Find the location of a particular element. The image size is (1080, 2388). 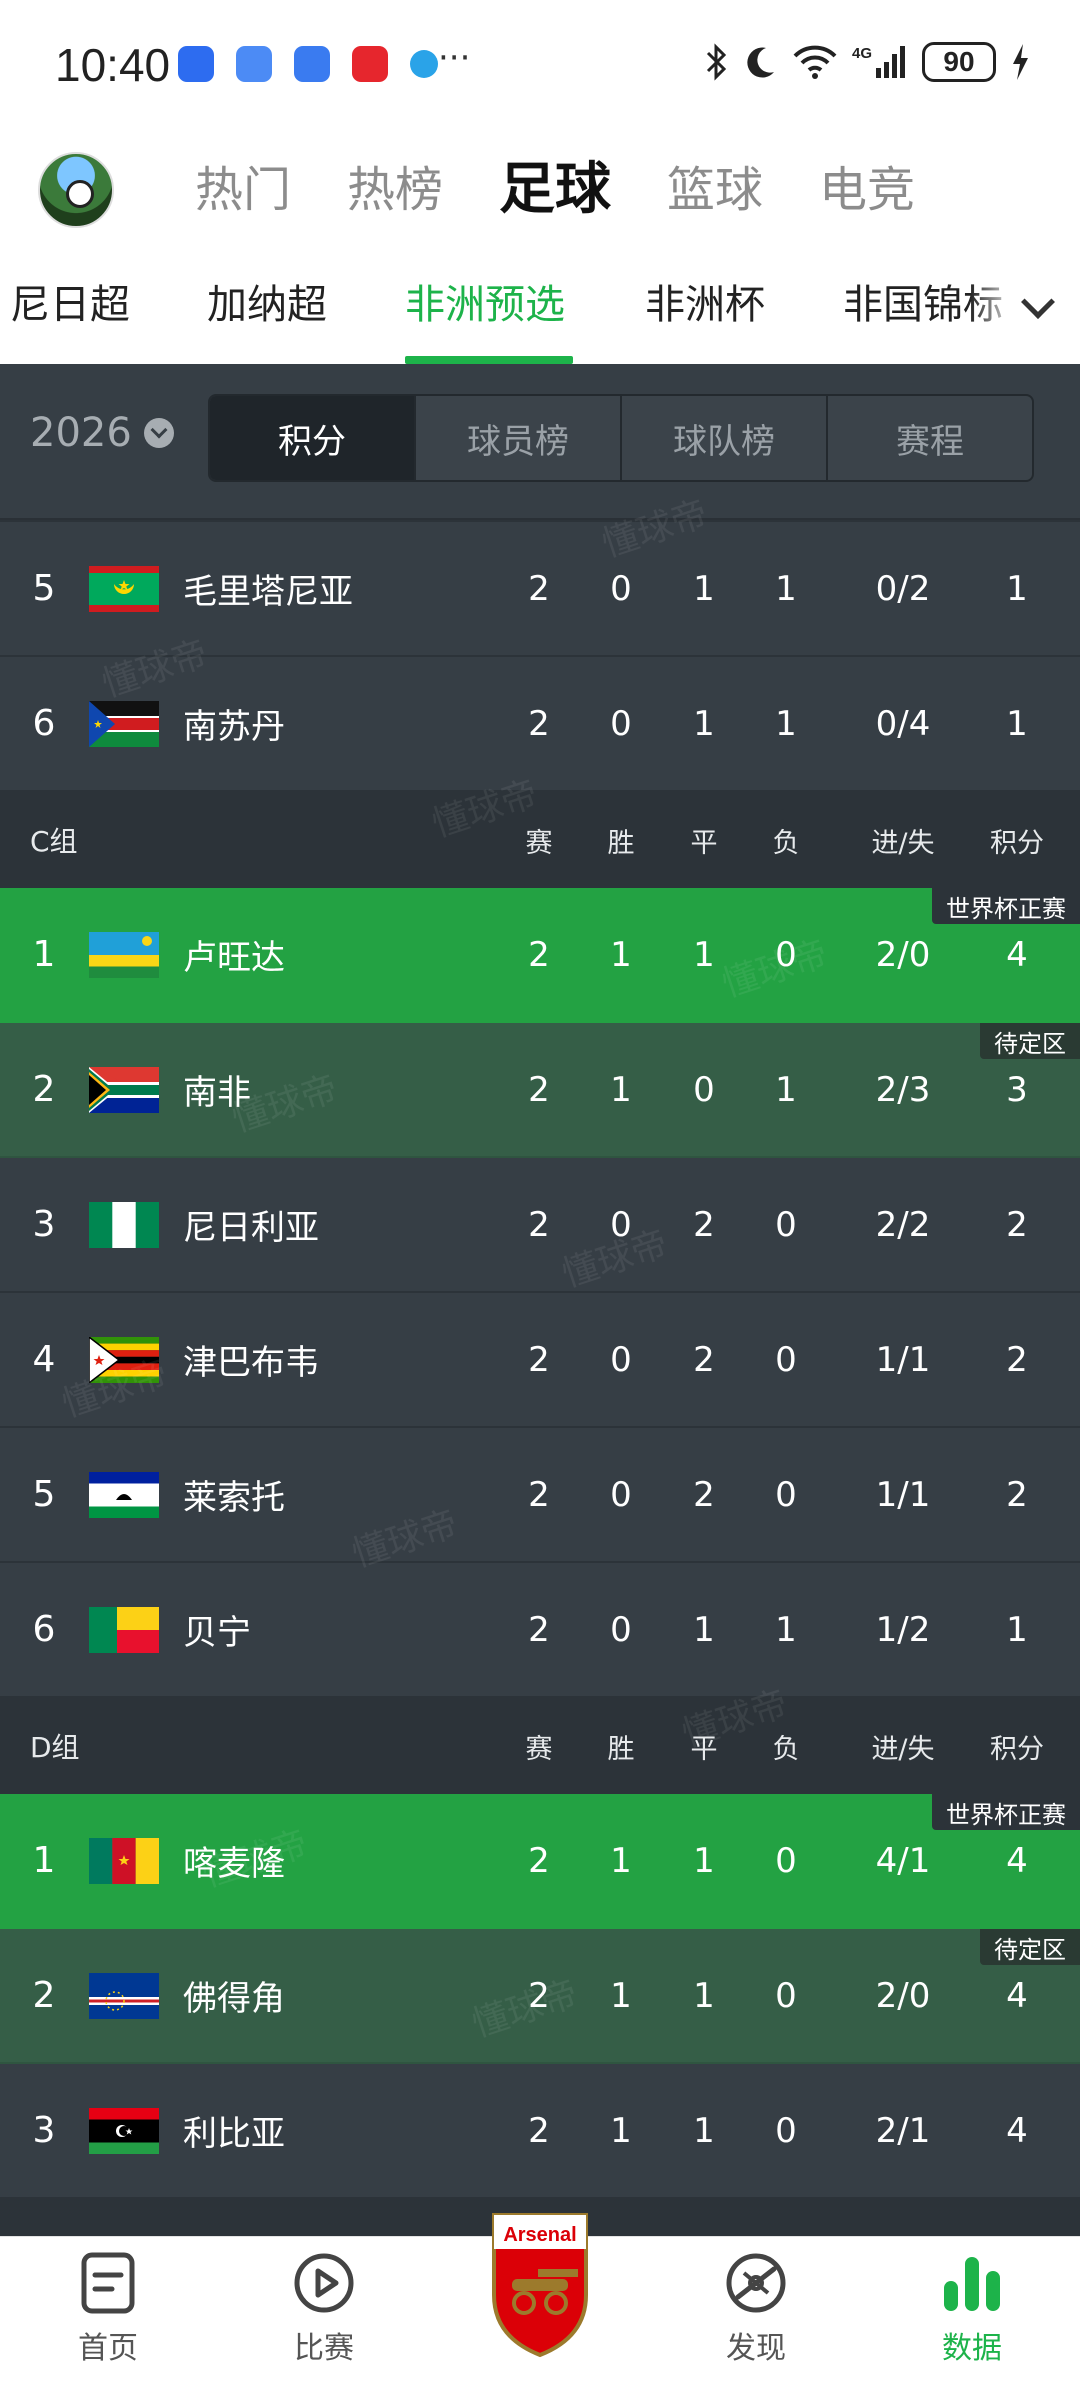

points: 3 is located at coordinates (1017, 1089).